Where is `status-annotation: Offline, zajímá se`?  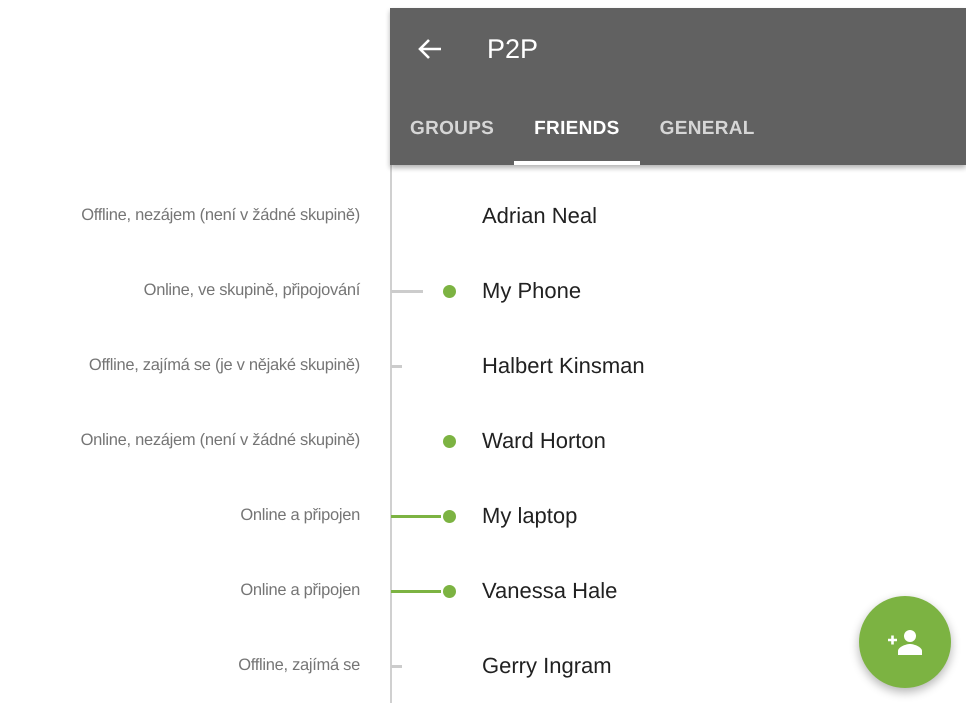 status-annotation: Offline, zajímá se is located at coordinates (299, 665).